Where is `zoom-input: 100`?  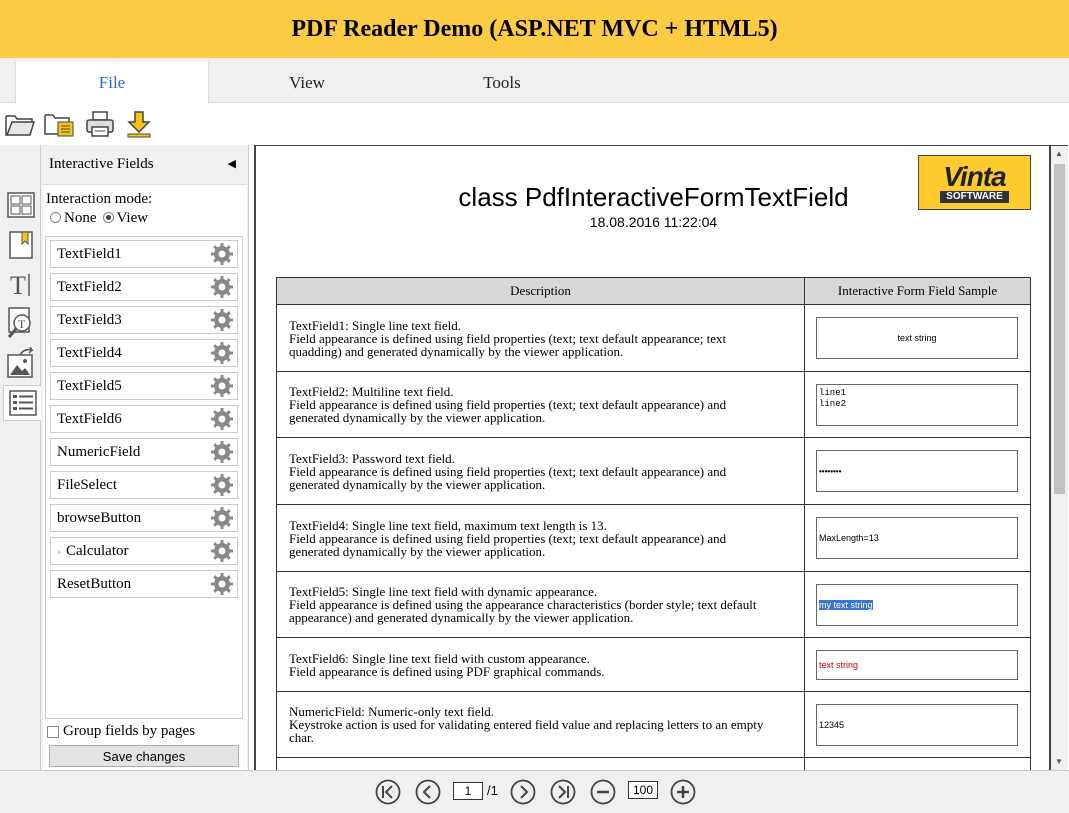 zoom-input: 100 is located at coordinates (643, 790).